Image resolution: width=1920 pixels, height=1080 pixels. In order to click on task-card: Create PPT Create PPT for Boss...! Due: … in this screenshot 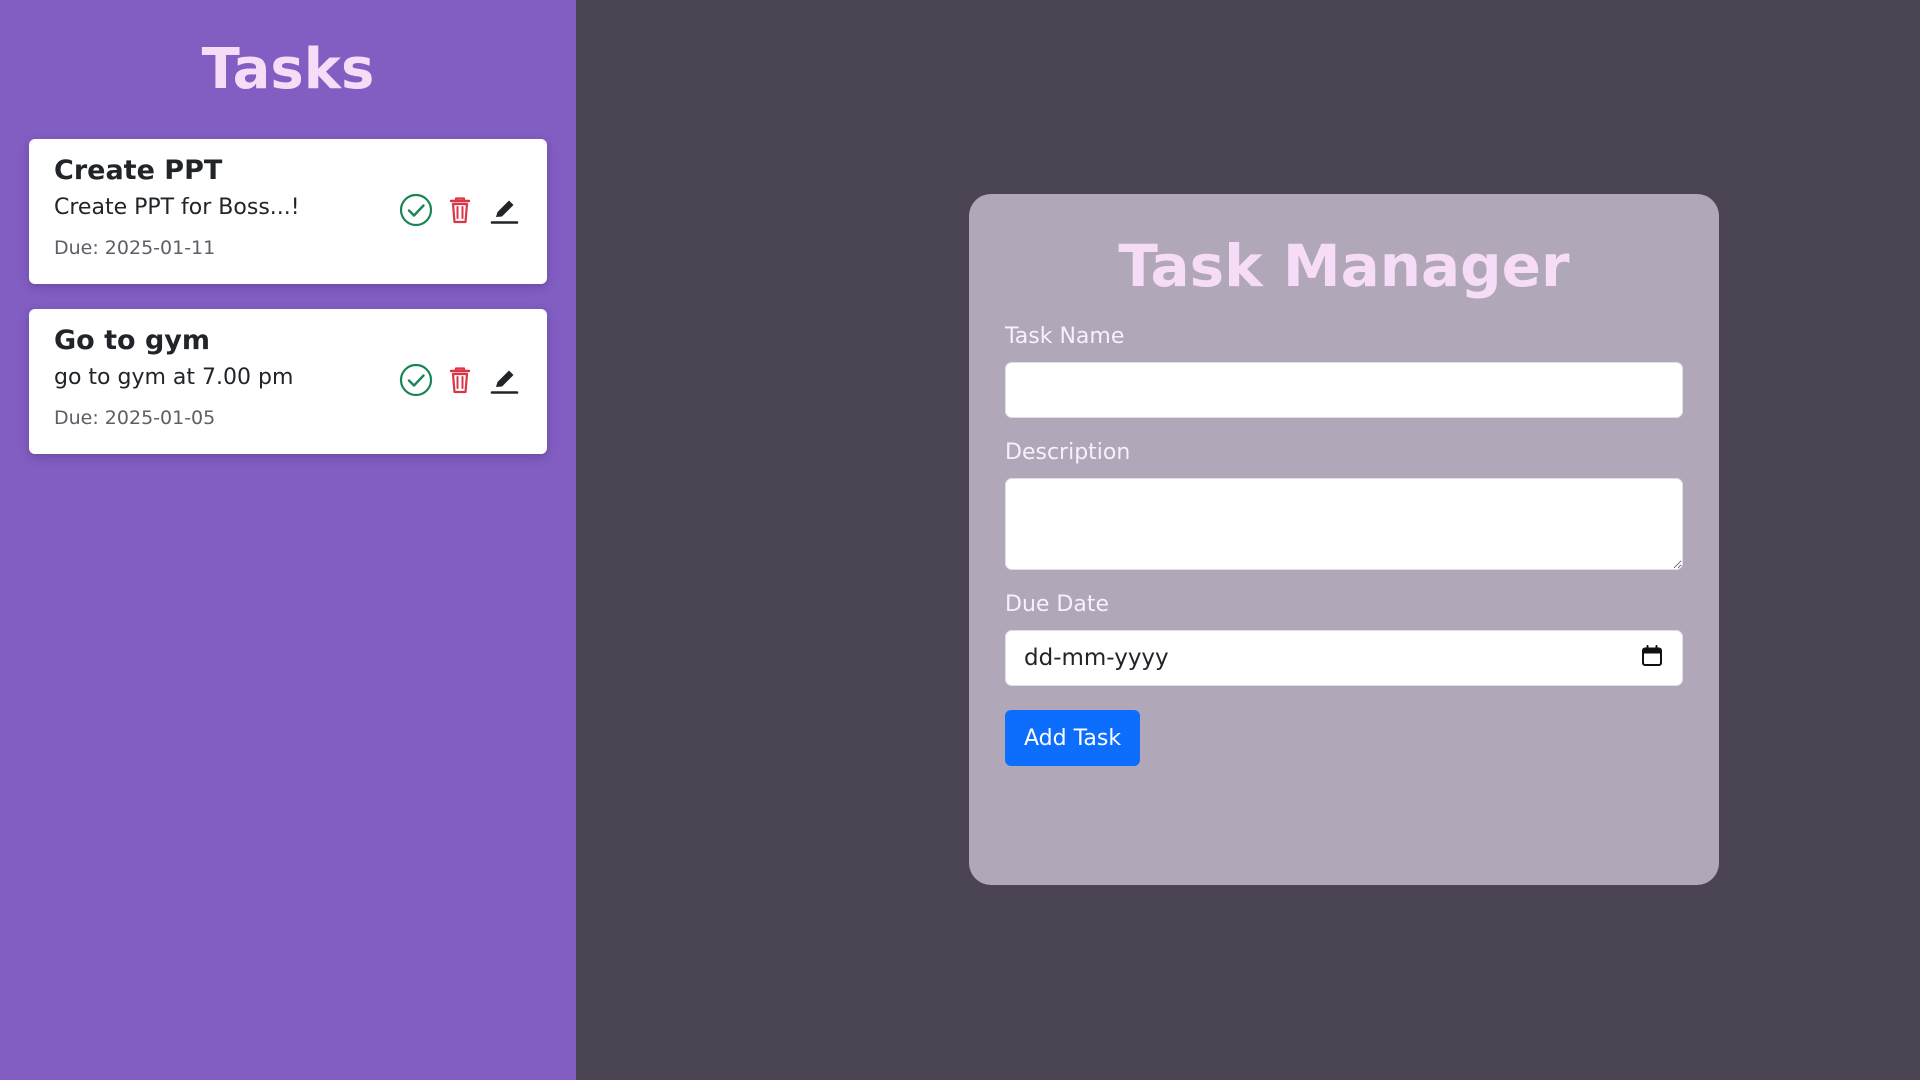, I will do `click(288, 211)`.